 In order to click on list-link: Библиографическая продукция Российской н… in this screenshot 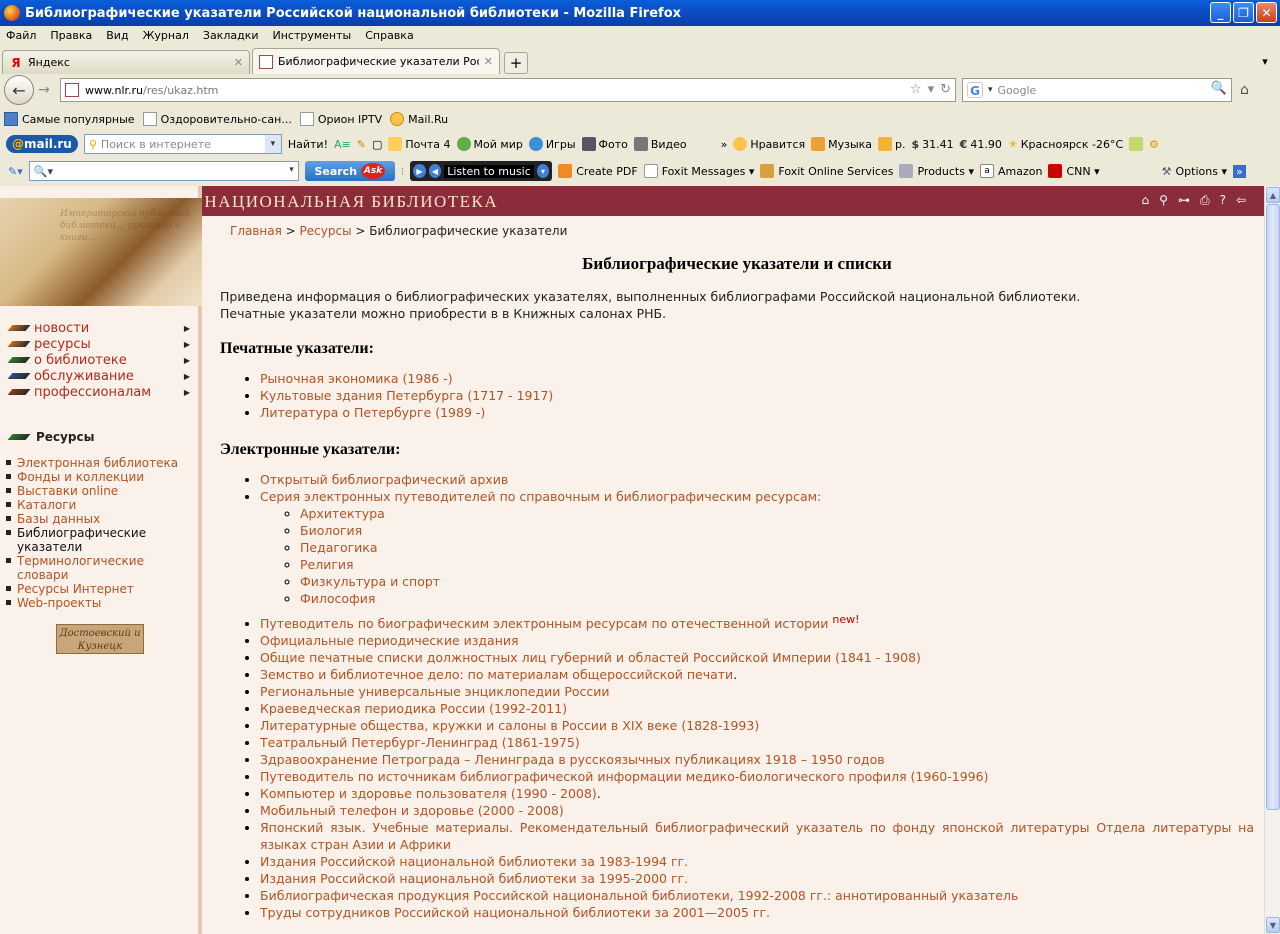, I will do `click(639, 895)`.